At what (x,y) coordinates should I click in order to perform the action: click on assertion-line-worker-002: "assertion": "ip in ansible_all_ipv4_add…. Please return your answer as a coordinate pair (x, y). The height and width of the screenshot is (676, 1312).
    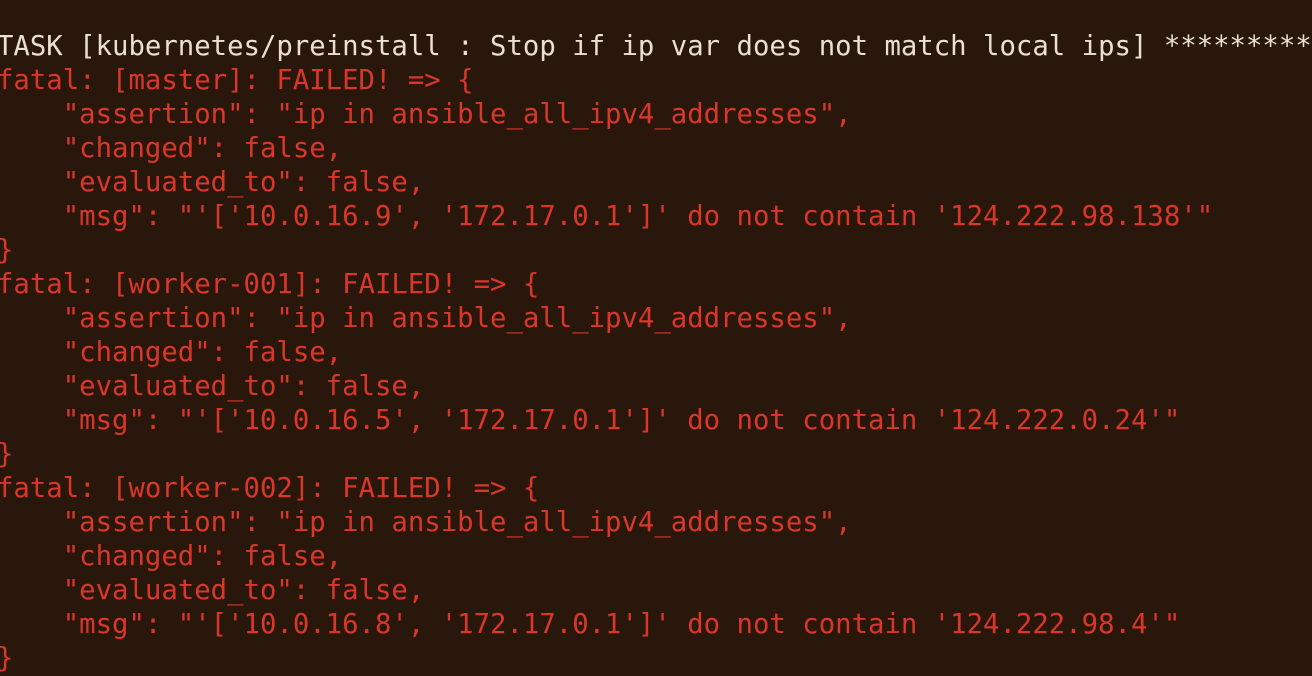
    Looking at the image, I should click on (426, 522).